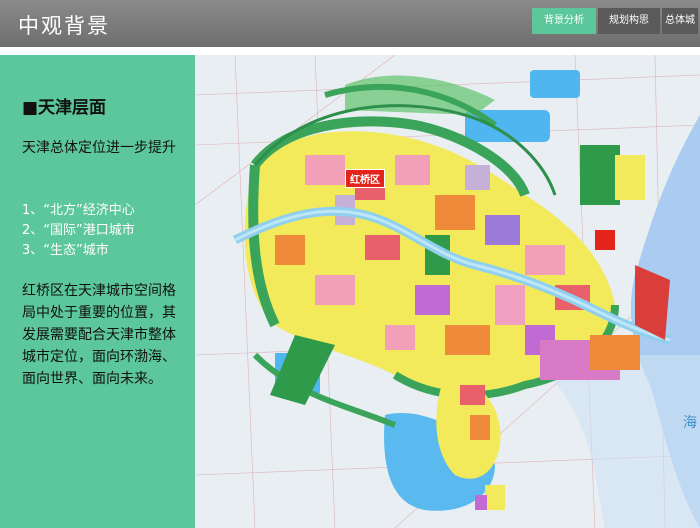 The image size is (700, 528). I want to click on list-item: 1、“北方”经济中心, so click(78, 210).